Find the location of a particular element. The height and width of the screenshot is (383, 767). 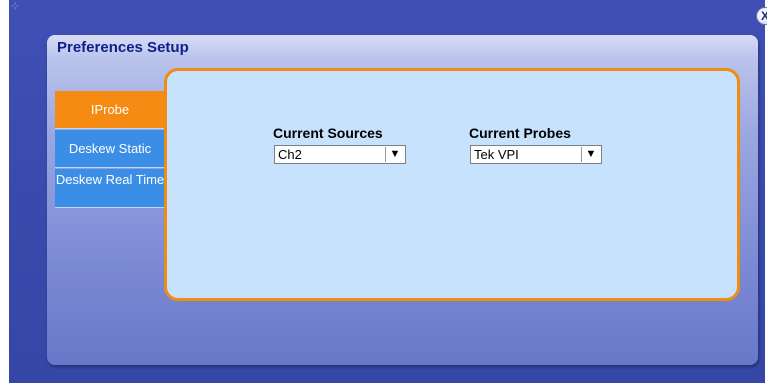

current-sources-select: Ch2 ▼ is located at coordinates (340, 154).